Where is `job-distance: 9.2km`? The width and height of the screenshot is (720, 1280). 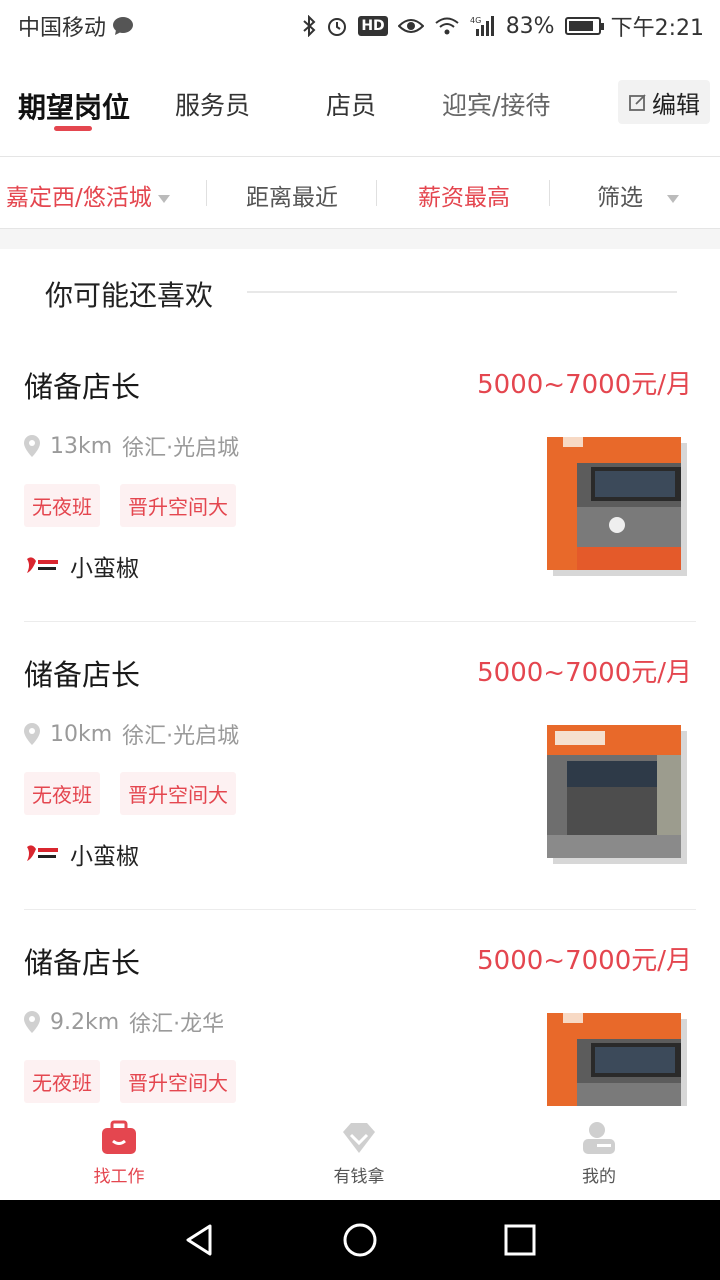
job-distance: 9.2km is located at coordinates (85, 1022).